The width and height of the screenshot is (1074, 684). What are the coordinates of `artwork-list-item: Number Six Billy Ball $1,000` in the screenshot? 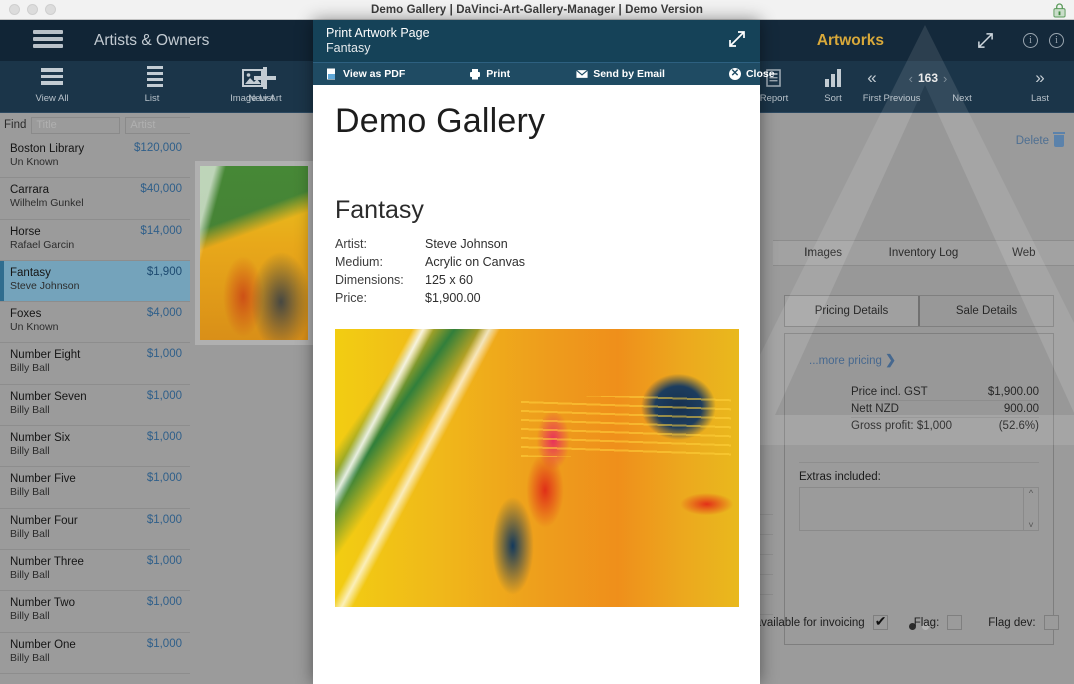 It's located at (95, 447).